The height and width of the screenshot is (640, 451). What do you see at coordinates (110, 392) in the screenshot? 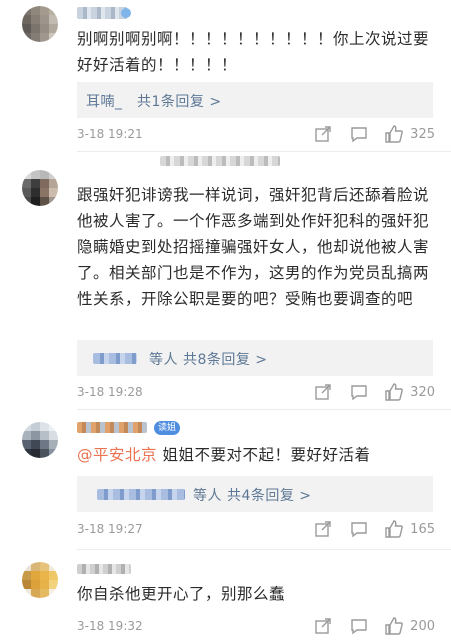
I see `timestamp: 3-18 19:28` at bounding box center [110, 392].